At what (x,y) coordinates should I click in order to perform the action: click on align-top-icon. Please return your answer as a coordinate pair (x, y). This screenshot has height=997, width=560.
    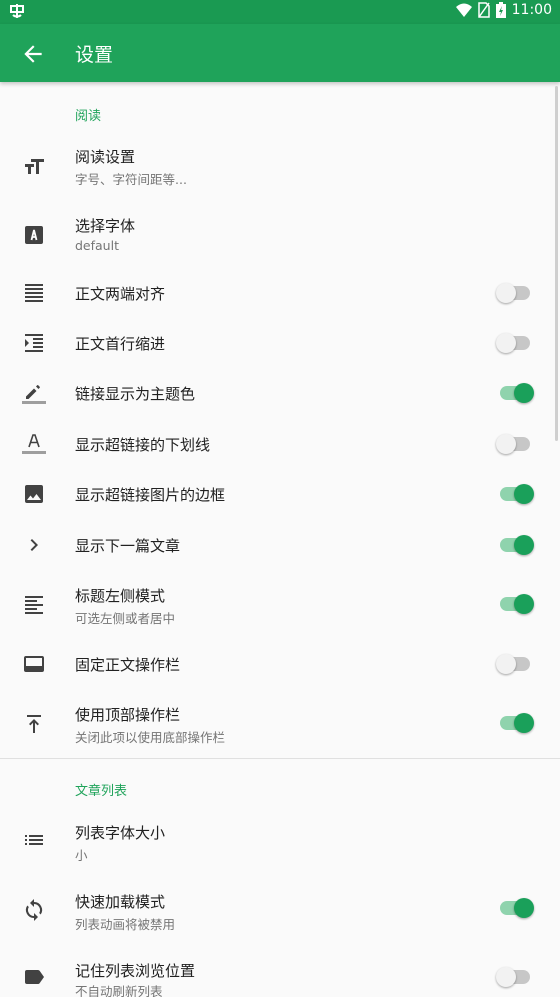
    Looking at the image, I should click on (34, 724).